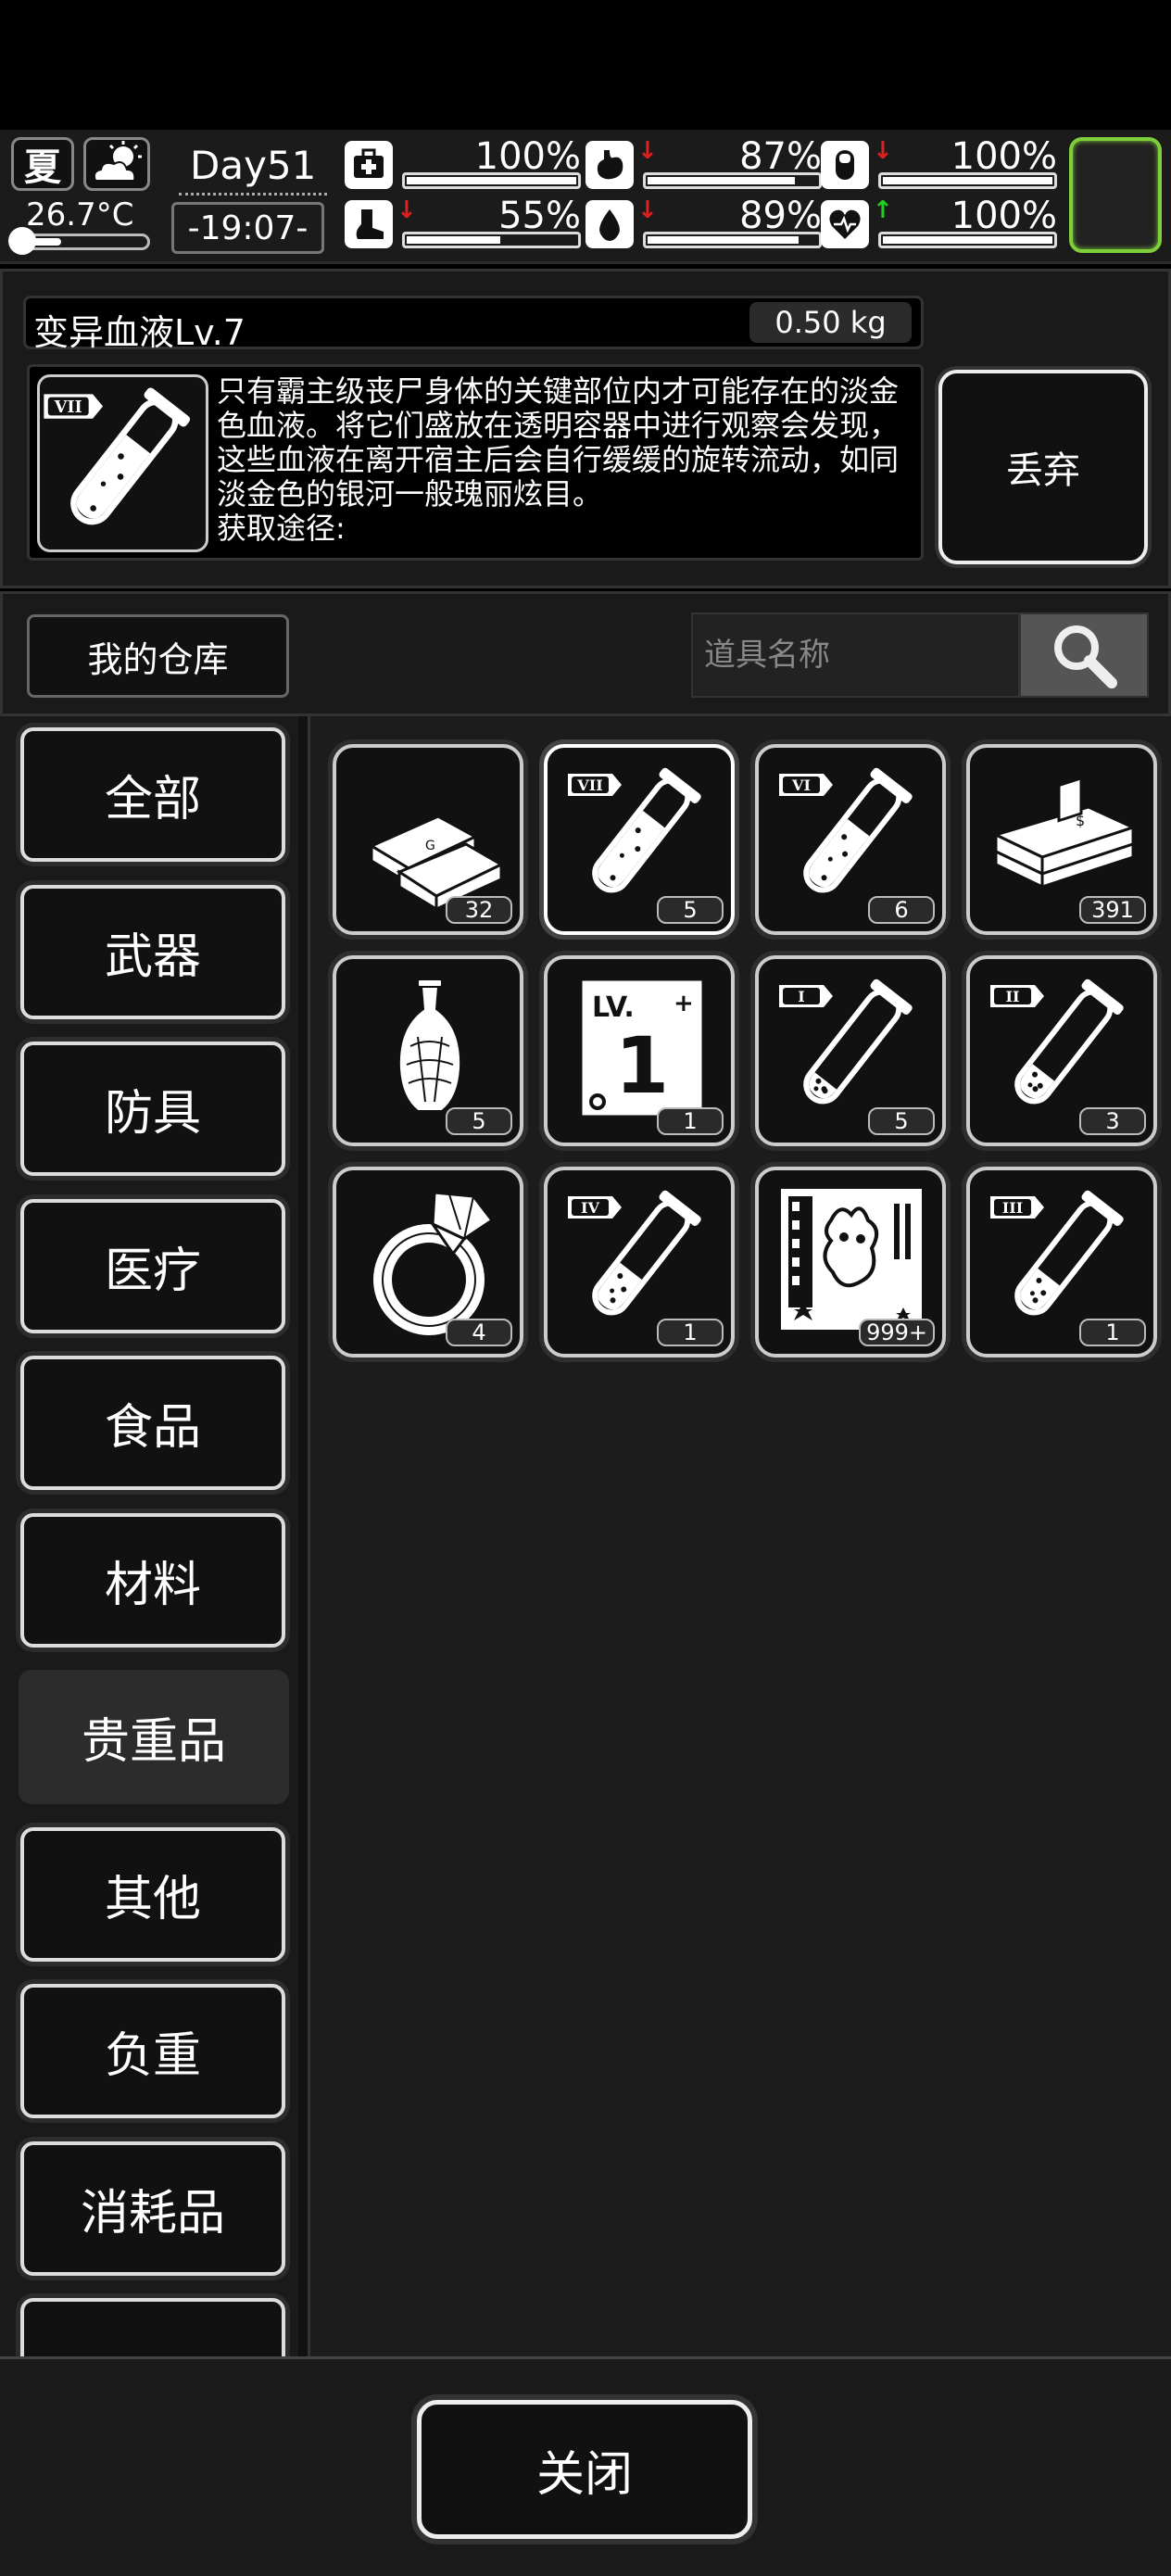  I want to click on item-slot: 999+, so click(851, 1262).